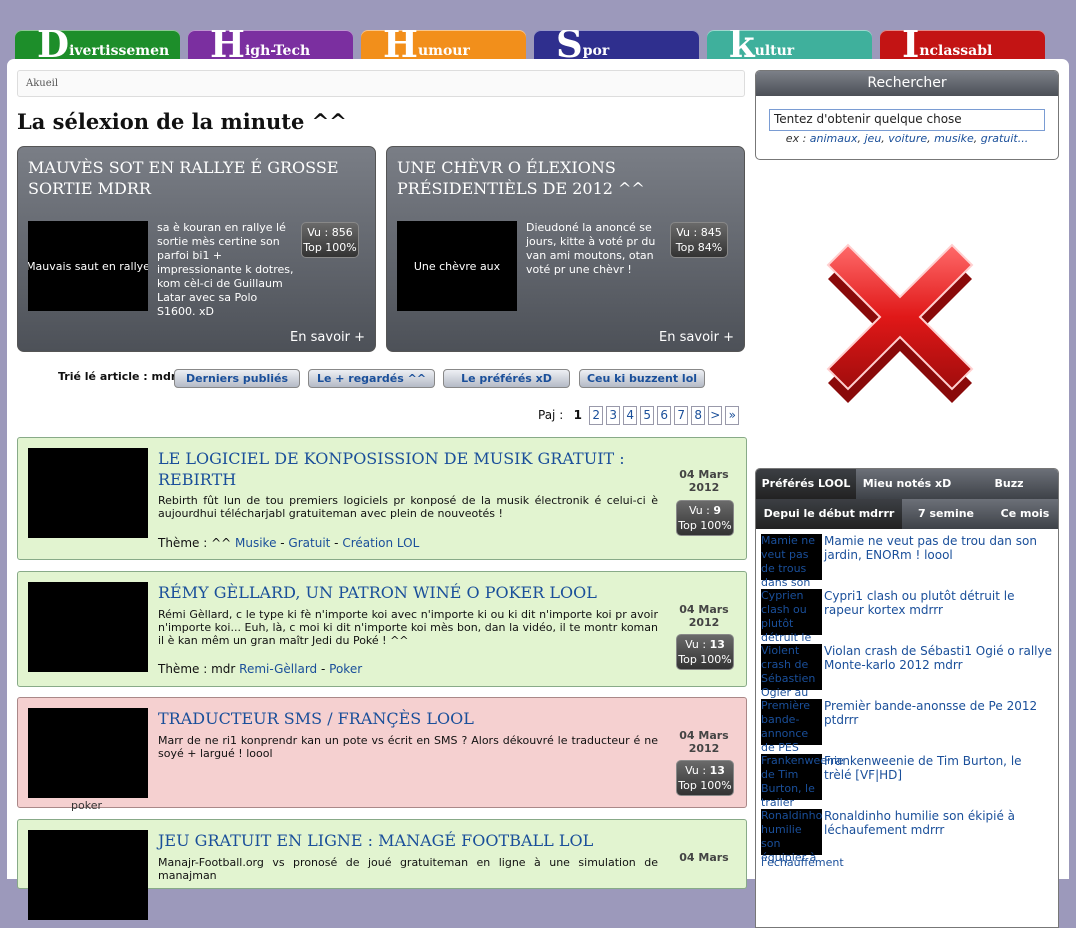 The width and height of the screenshot is (1076, 928). Describe the element at coordinates (698, 415) in the screenshot. I see `page-link-8: 8` at that location.